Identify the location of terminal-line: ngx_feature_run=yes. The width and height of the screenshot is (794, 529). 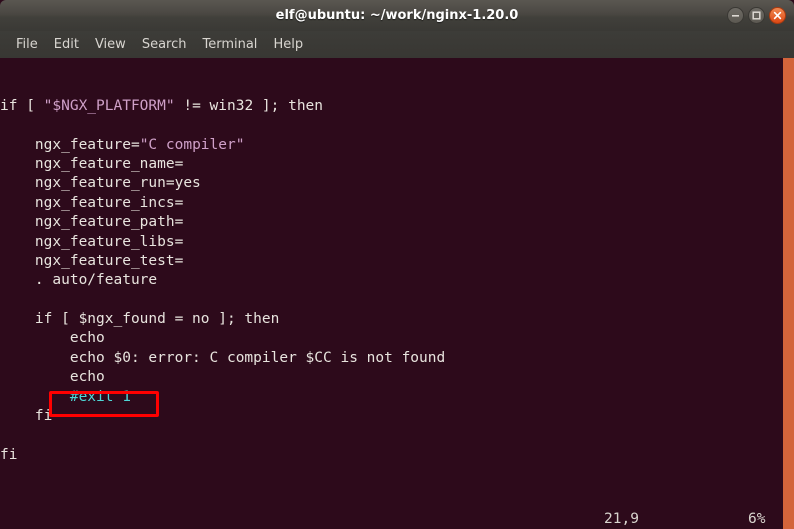
(222, 183).